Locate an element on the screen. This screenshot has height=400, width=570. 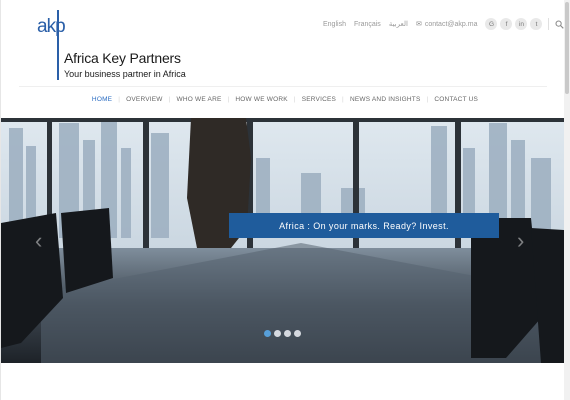
hero-caption-band: Africa : On your marks. Ready? Invest. is located at coordinates (364, 225).